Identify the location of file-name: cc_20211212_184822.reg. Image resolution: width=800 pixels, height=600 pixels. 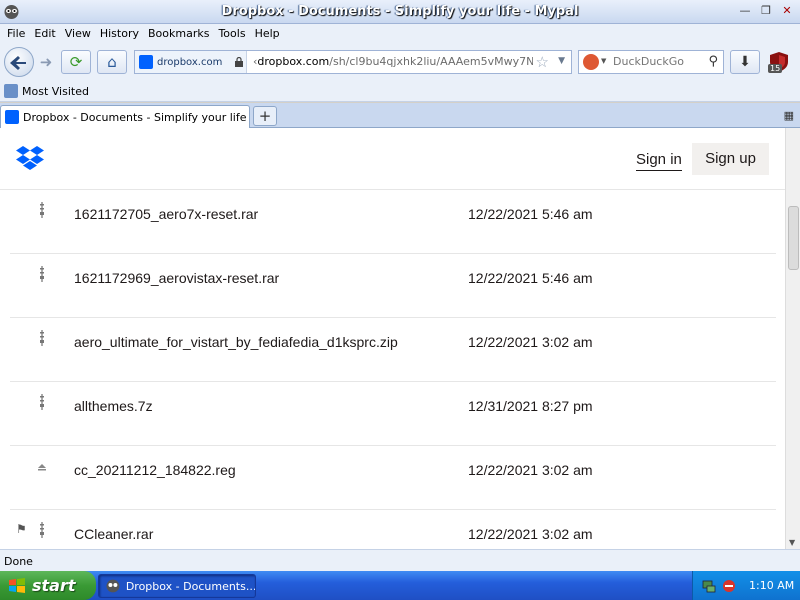
(155, 470).